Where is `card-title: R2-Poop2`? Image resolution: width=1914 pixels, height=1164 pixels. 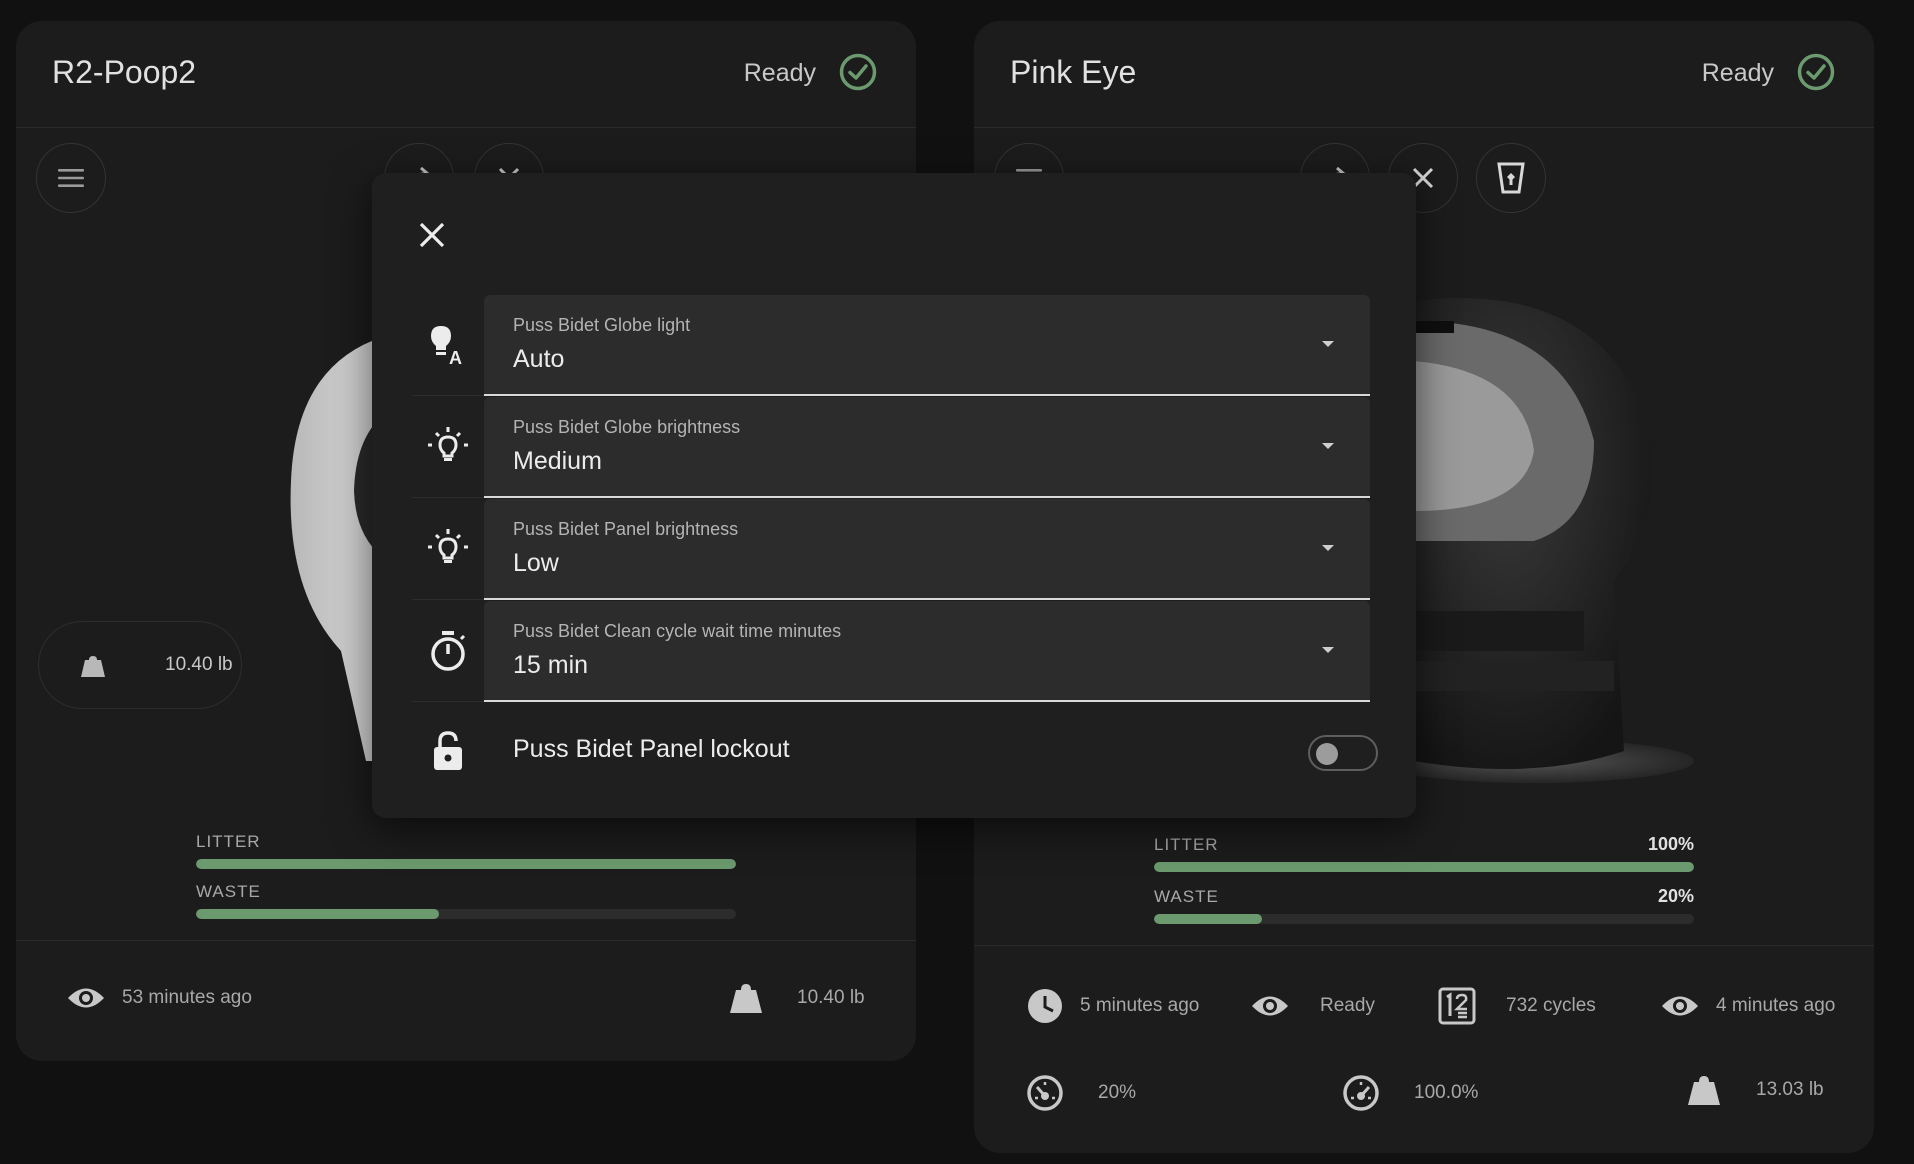
card-title: R2-Poop2 is located at coordinates (124, 72).